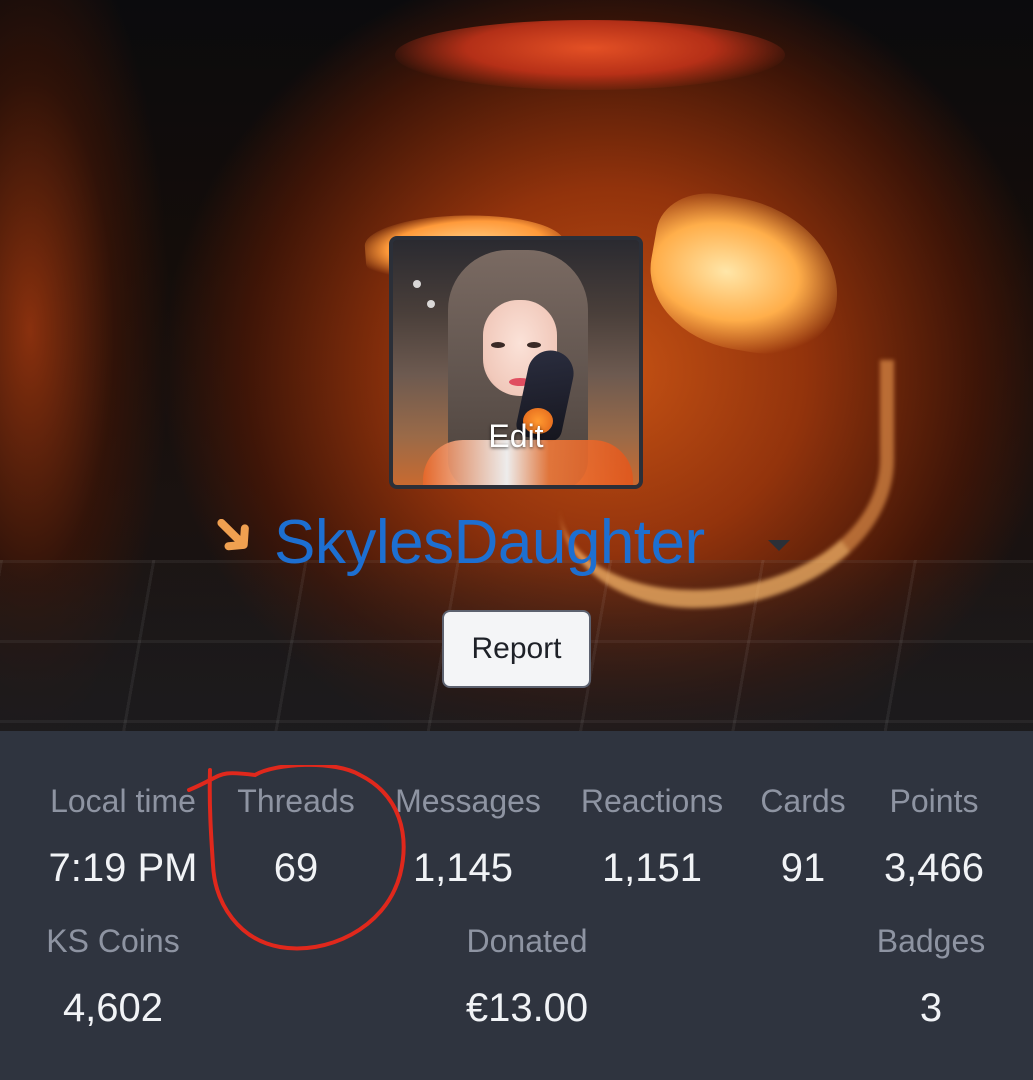  What do you see at coordinates (516, 436) in the screenshot?
I see `avatar-edit-label: Edit` at bounding box center [516, 436].